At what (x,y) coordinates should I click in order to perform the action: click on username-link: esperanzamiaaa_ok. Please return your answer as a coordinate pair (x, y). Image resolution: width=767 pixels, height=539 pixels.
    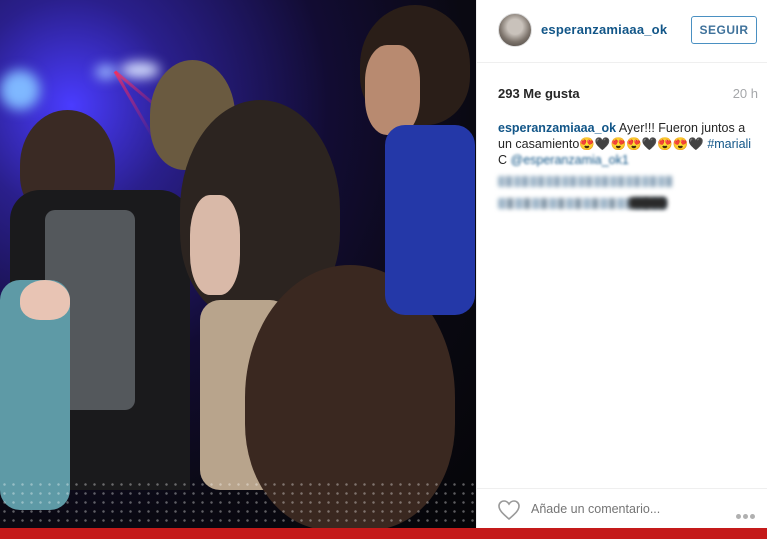
    Looking at the image, I should click on (604, 29).